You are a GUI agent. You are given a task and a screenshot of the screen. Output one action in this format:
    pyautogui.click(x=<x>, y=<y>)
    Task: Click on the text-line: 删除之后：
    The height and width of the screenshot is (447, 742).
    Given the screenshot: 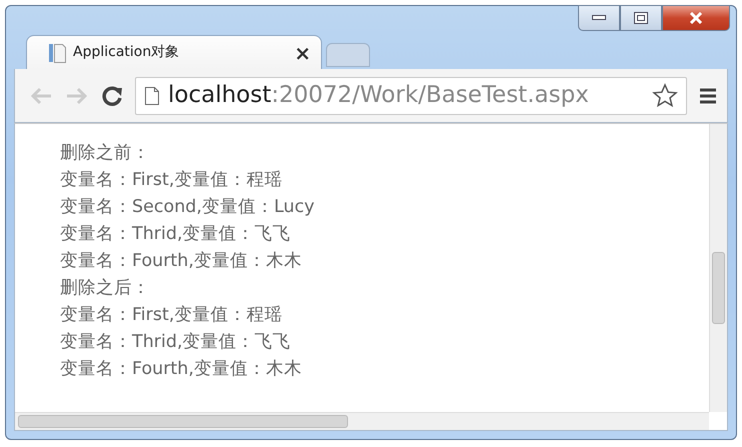 What is the action you would take?
    pyautogui.click(x=105, y=288)
    